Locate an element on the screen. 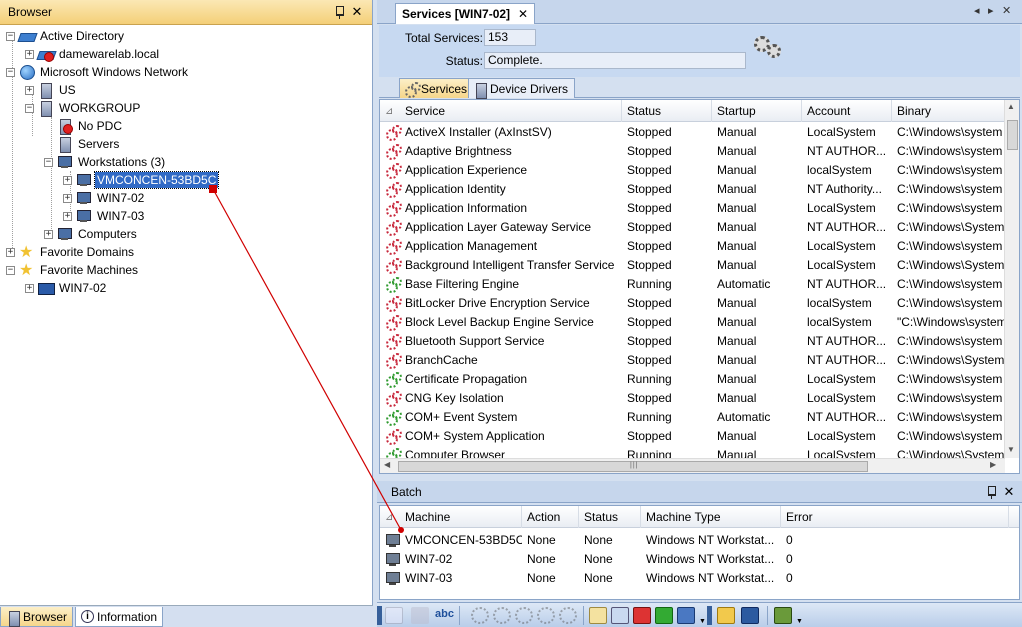  column-header-service: Service is located at coordinates (511, 111).